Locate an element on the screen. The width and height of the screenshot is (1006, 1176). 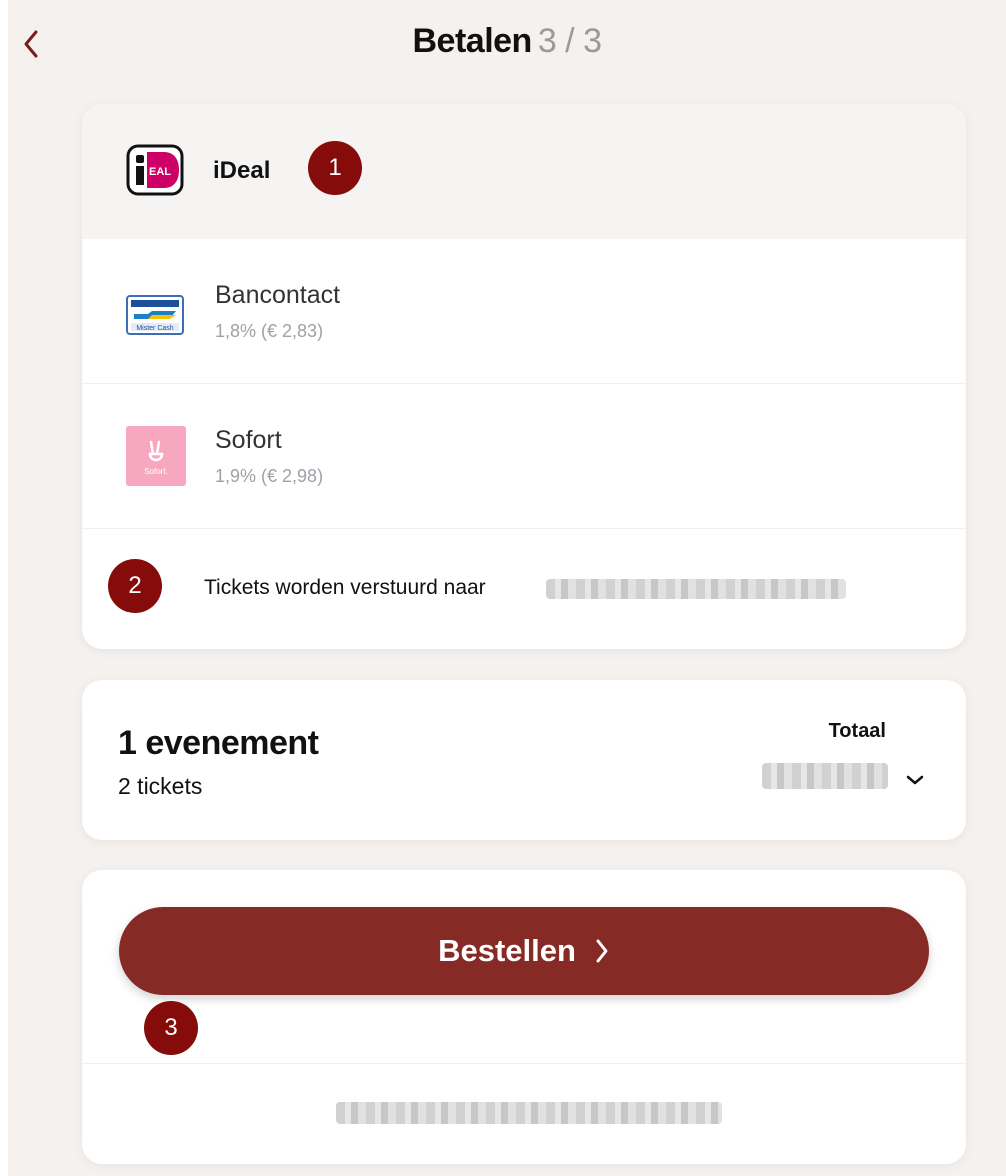
page-header: Betalen 3 / 3 is located at coordinates (507, 44).